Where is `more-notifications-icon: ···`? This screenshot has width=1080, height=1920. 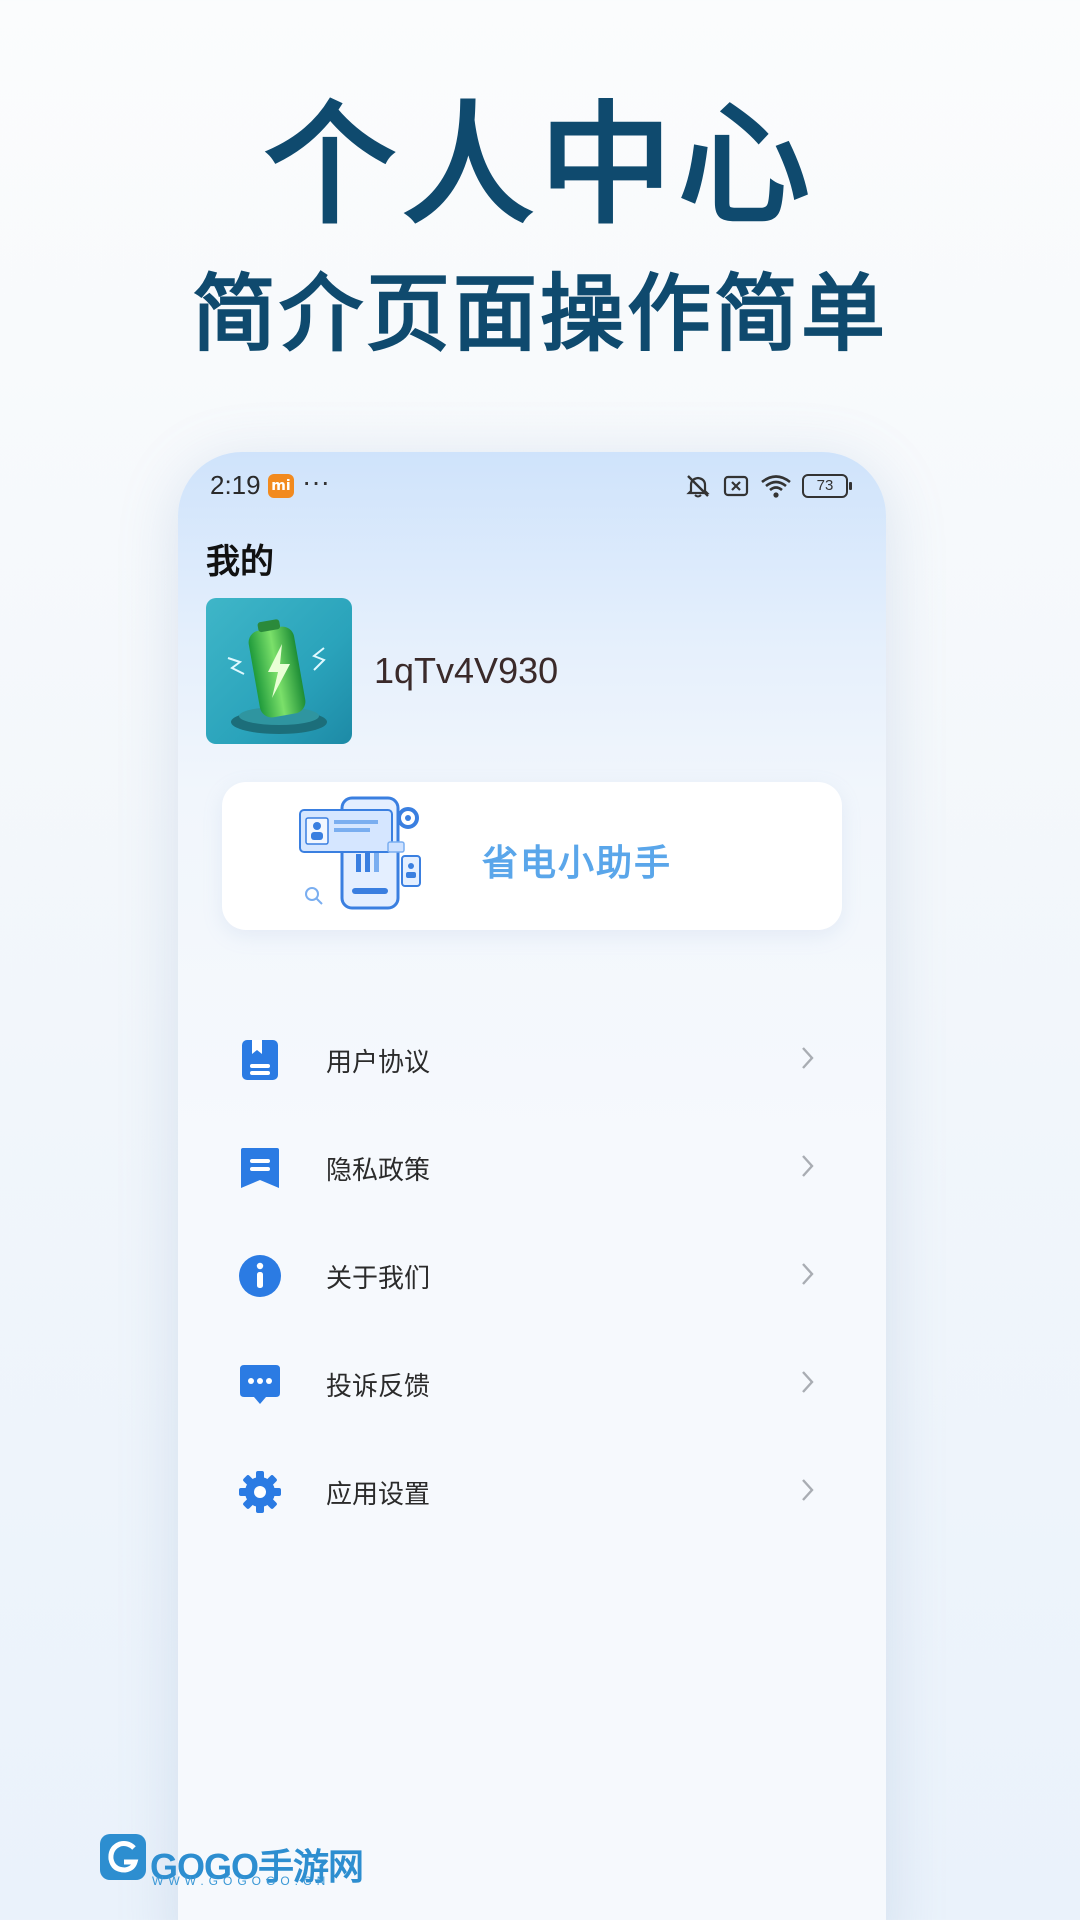
more-notifications-icon: ··· is located at coordinates (316, 481).